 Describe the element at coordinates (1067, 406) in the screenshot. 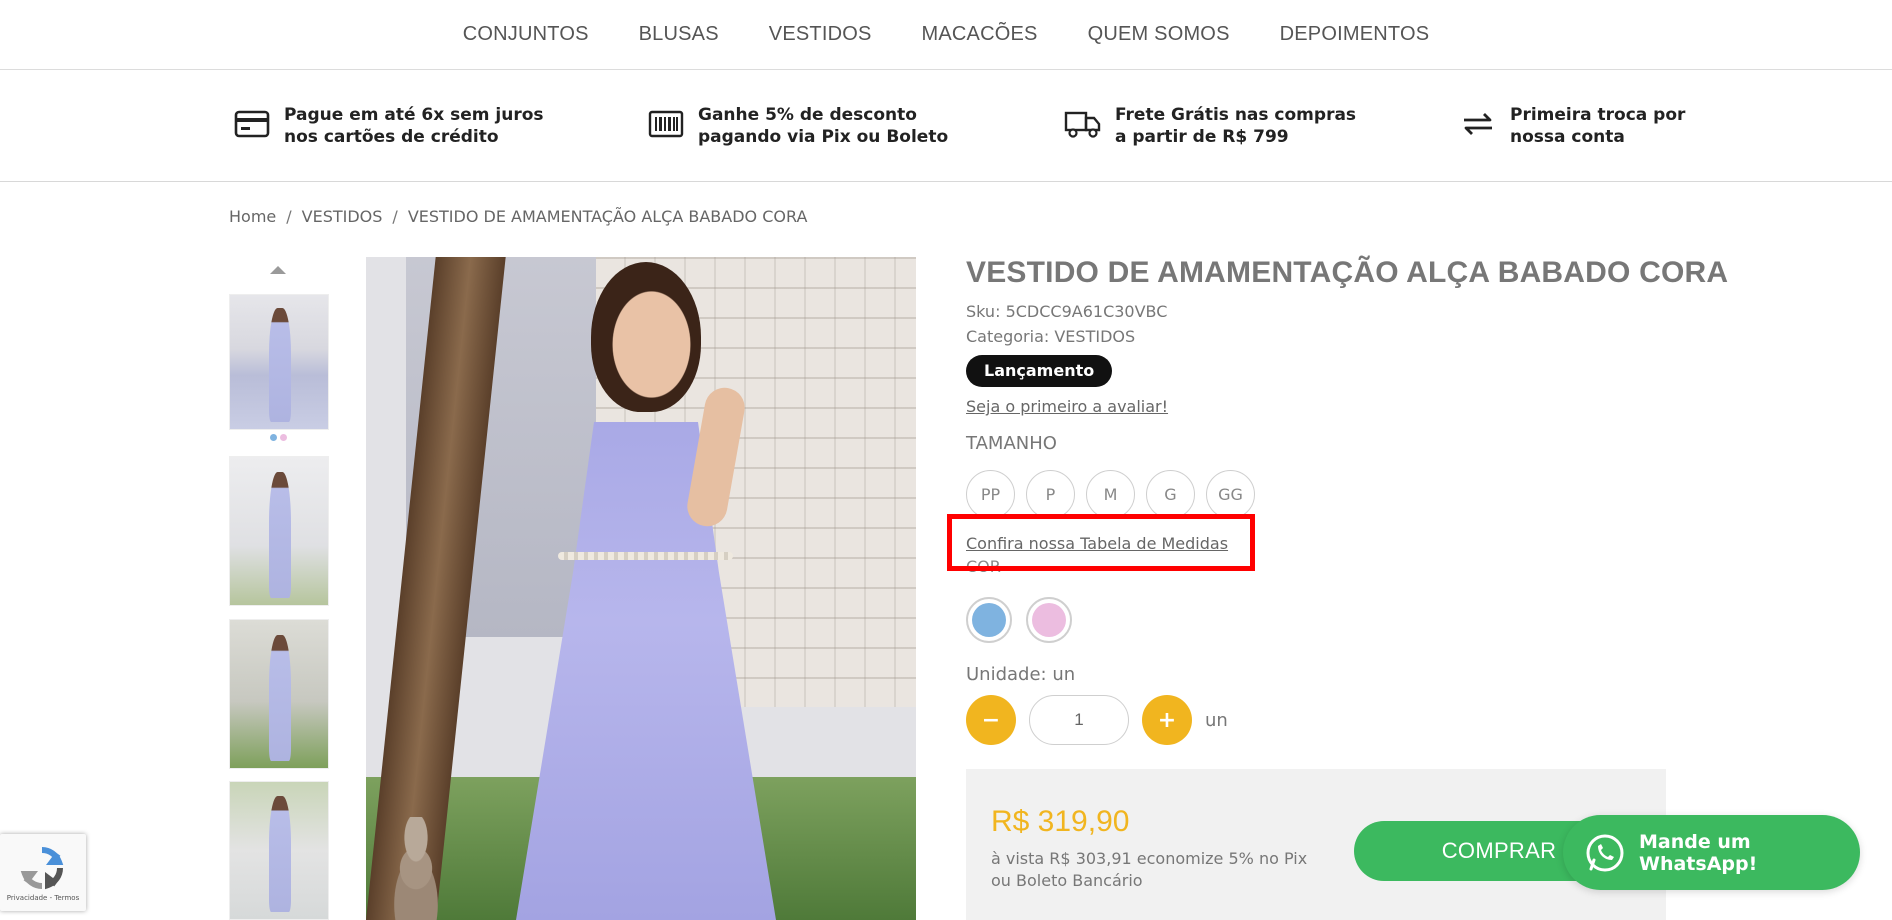

I see `first-review-link: Seja o primeiro a avaliar!` at that location.